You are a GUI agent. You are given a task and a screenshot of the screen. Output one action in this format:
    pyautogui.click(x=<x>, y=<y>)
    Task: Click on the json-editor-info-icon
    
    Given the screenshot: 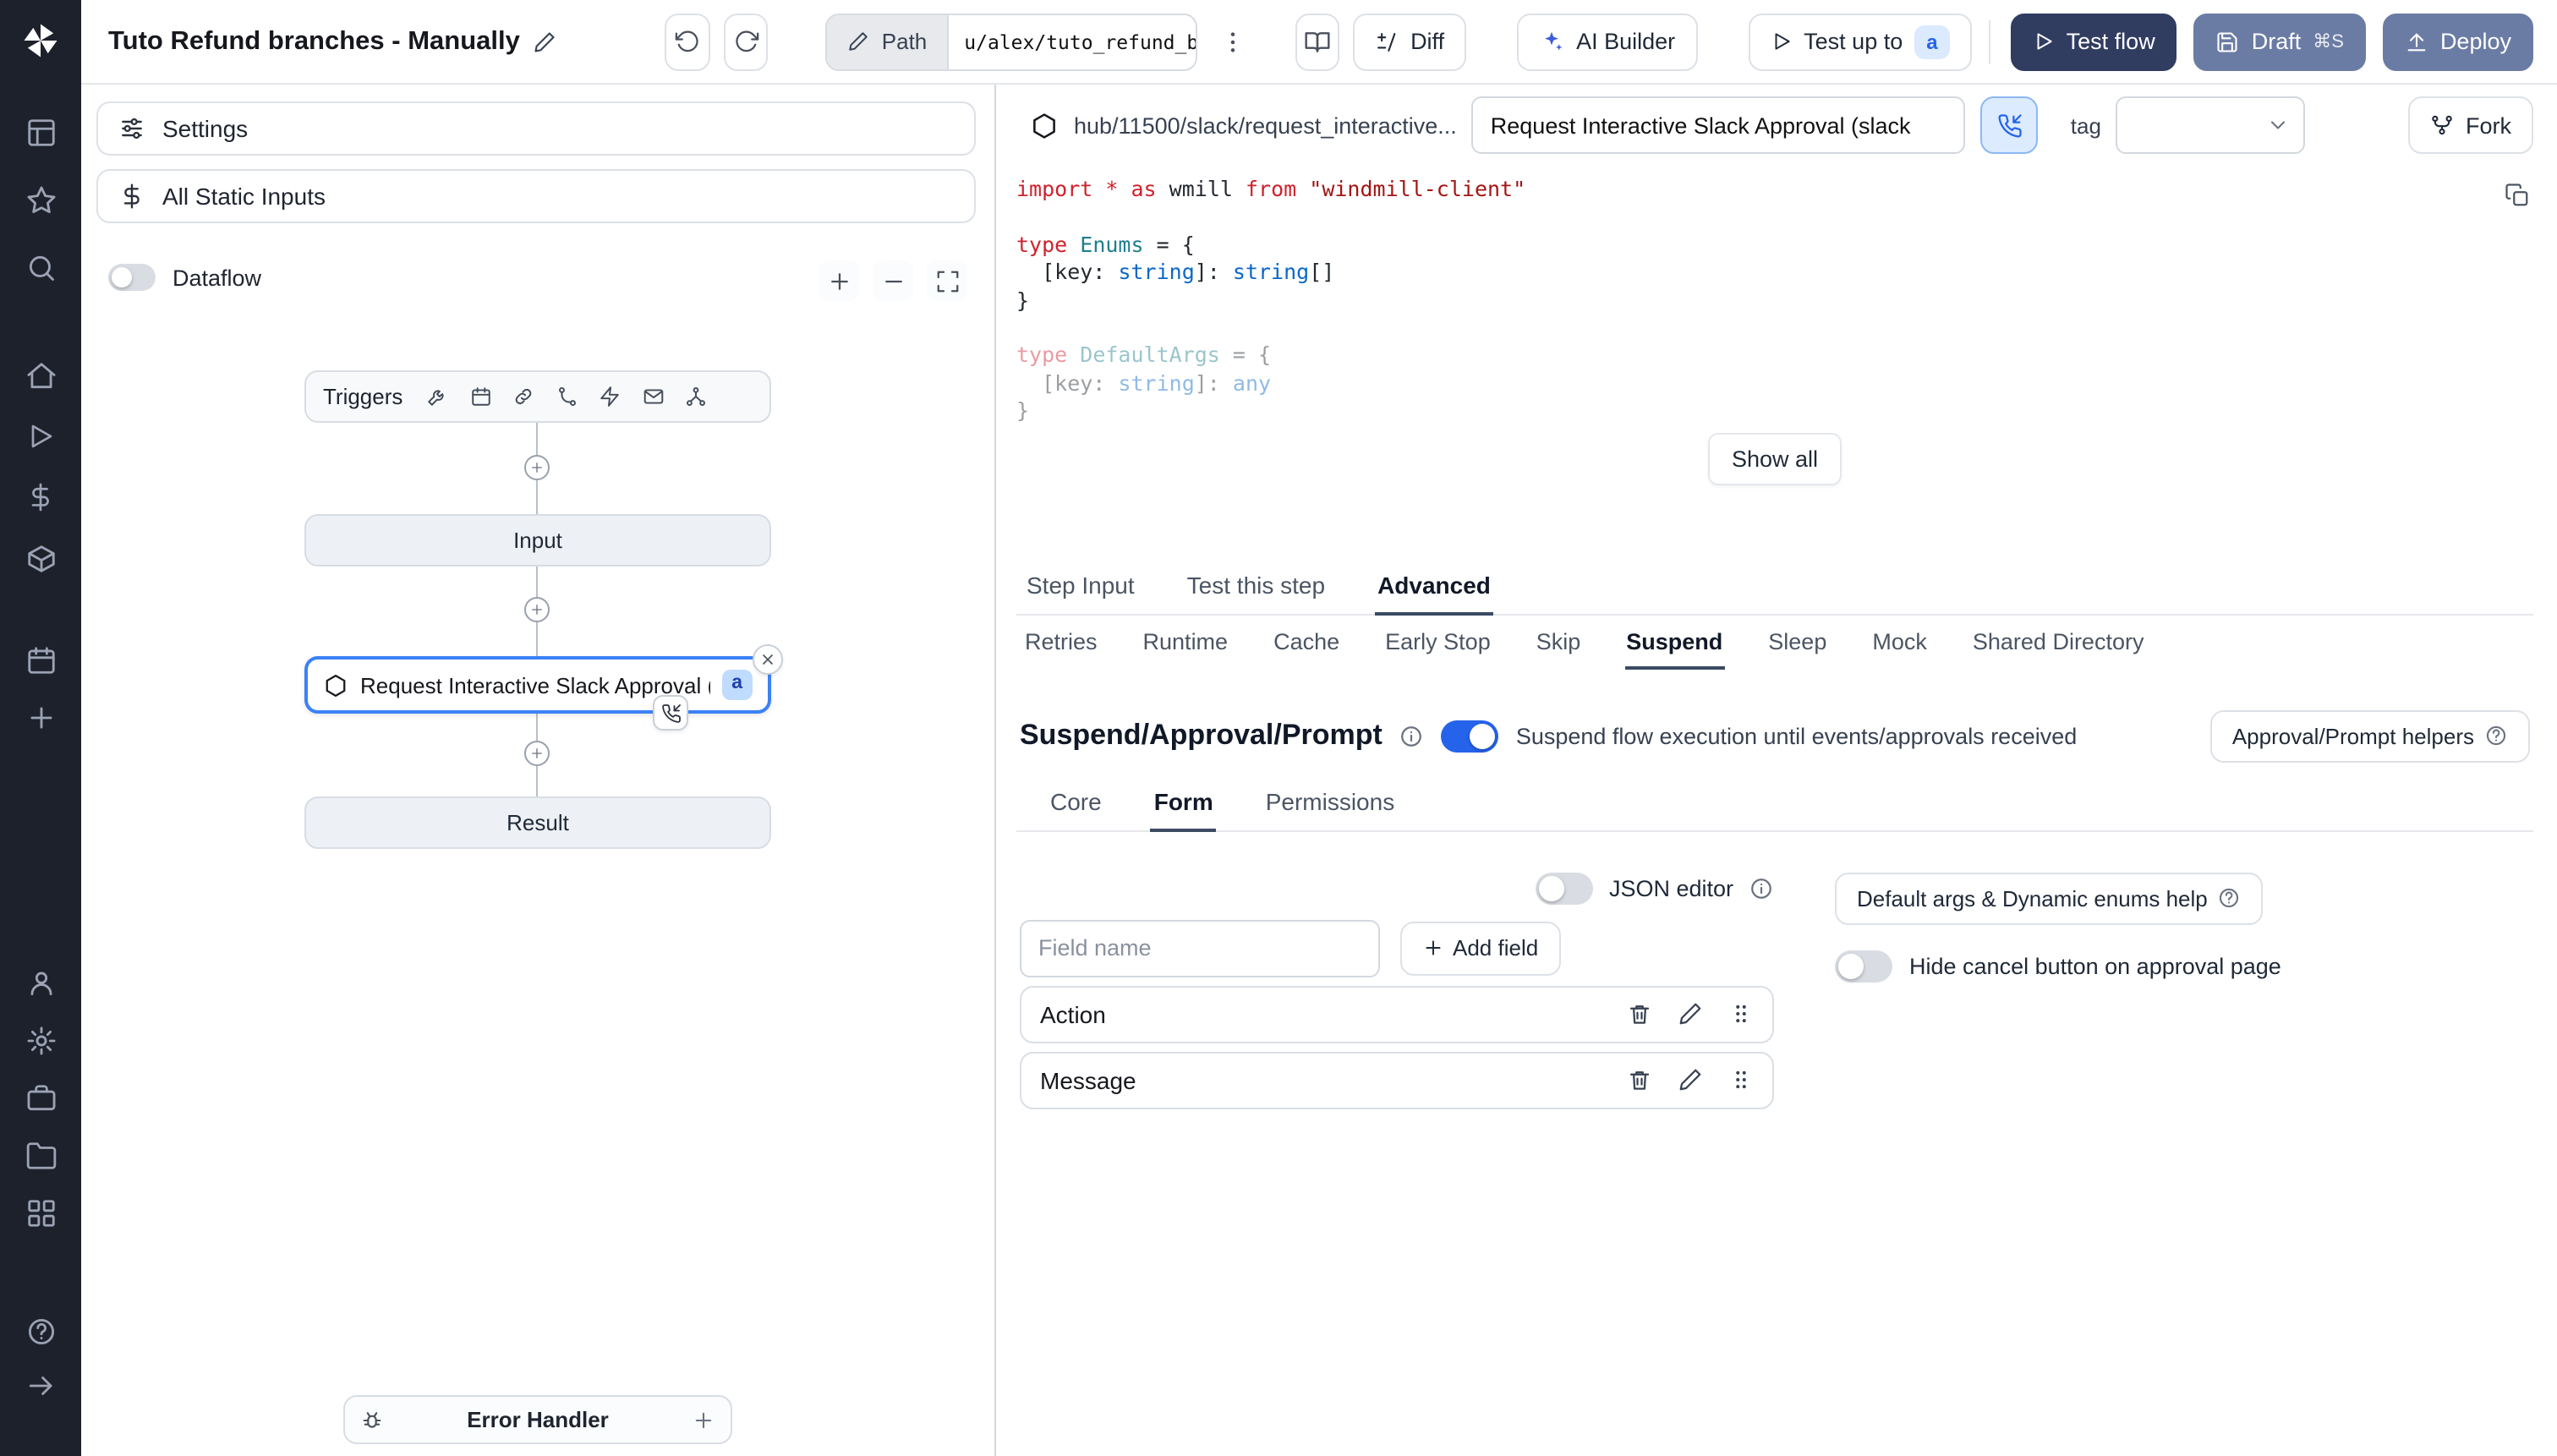 What is the action you would take?
    pyautogui.click(x=1761, y=889)
    